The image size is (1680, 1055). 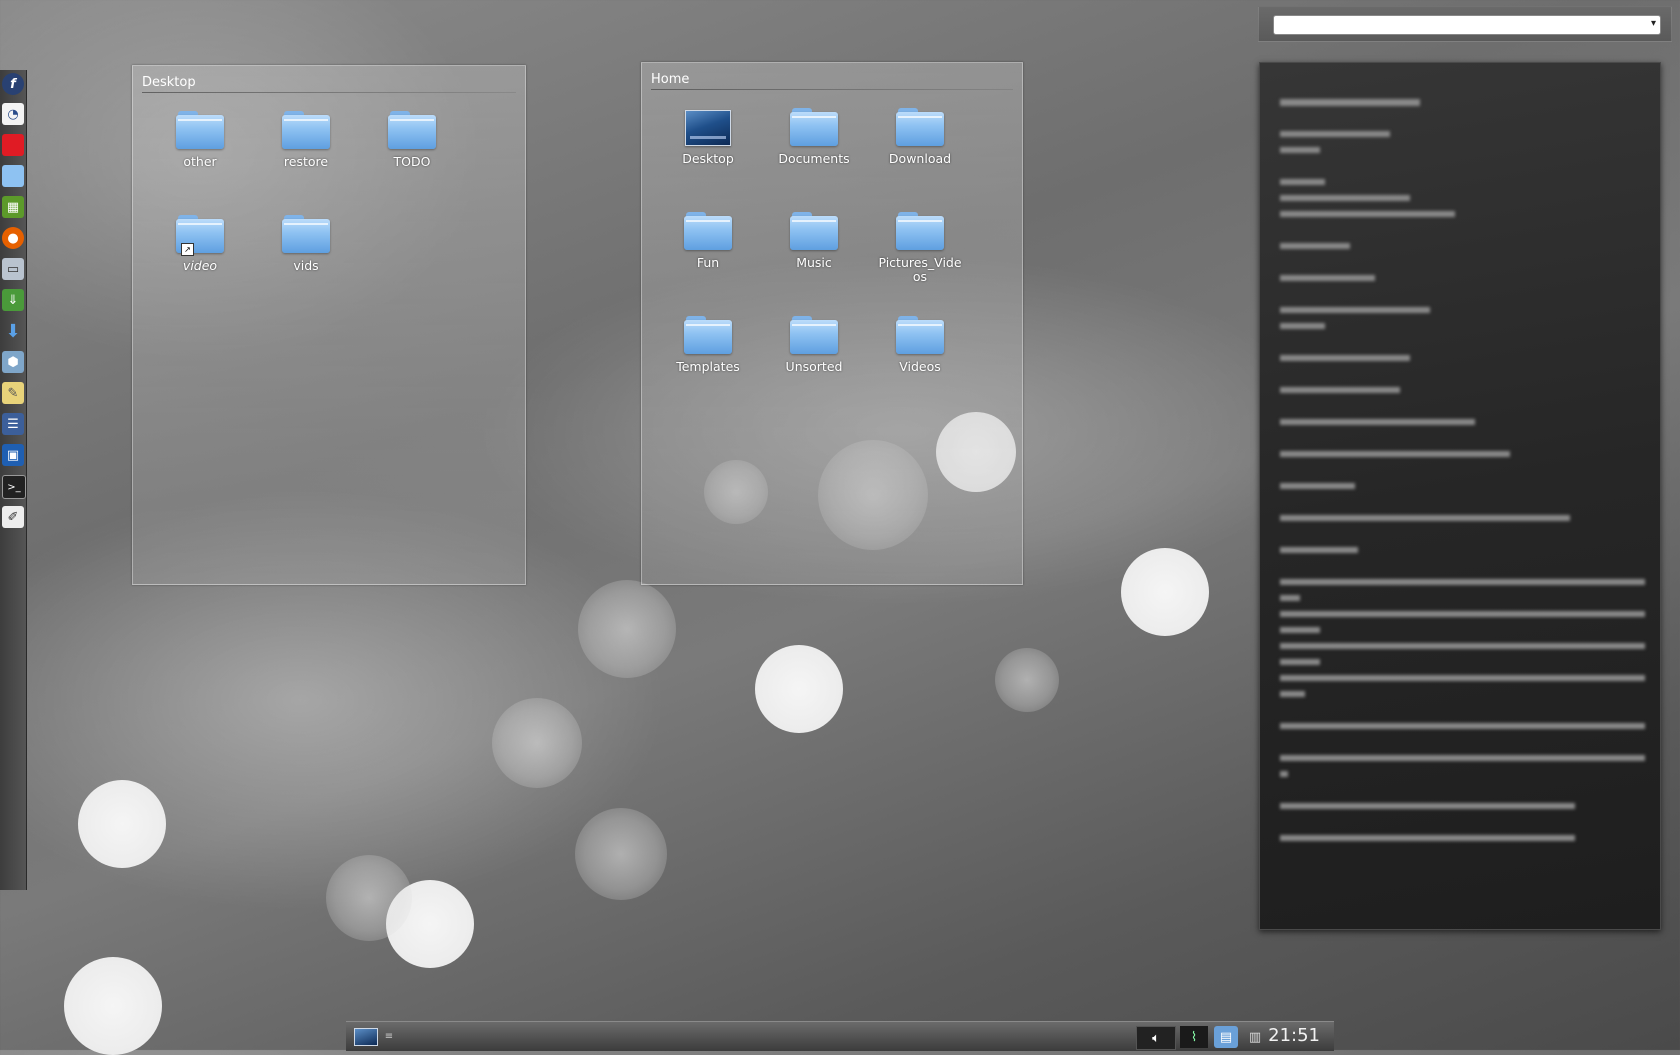 I want to click on launcher-panel: f ◔ ▦ ● ▭ ⇓ ⬇ ⬢ ✎ ☰ ▣ >_ ✐, so click(x=13, y=480).